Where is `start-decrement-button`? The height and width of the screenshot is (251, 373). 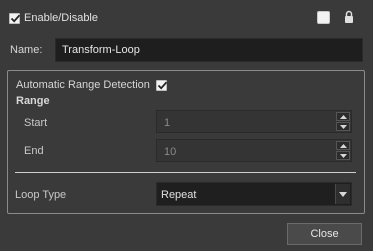
start-decrement-button is located at coordinates (343, 126).